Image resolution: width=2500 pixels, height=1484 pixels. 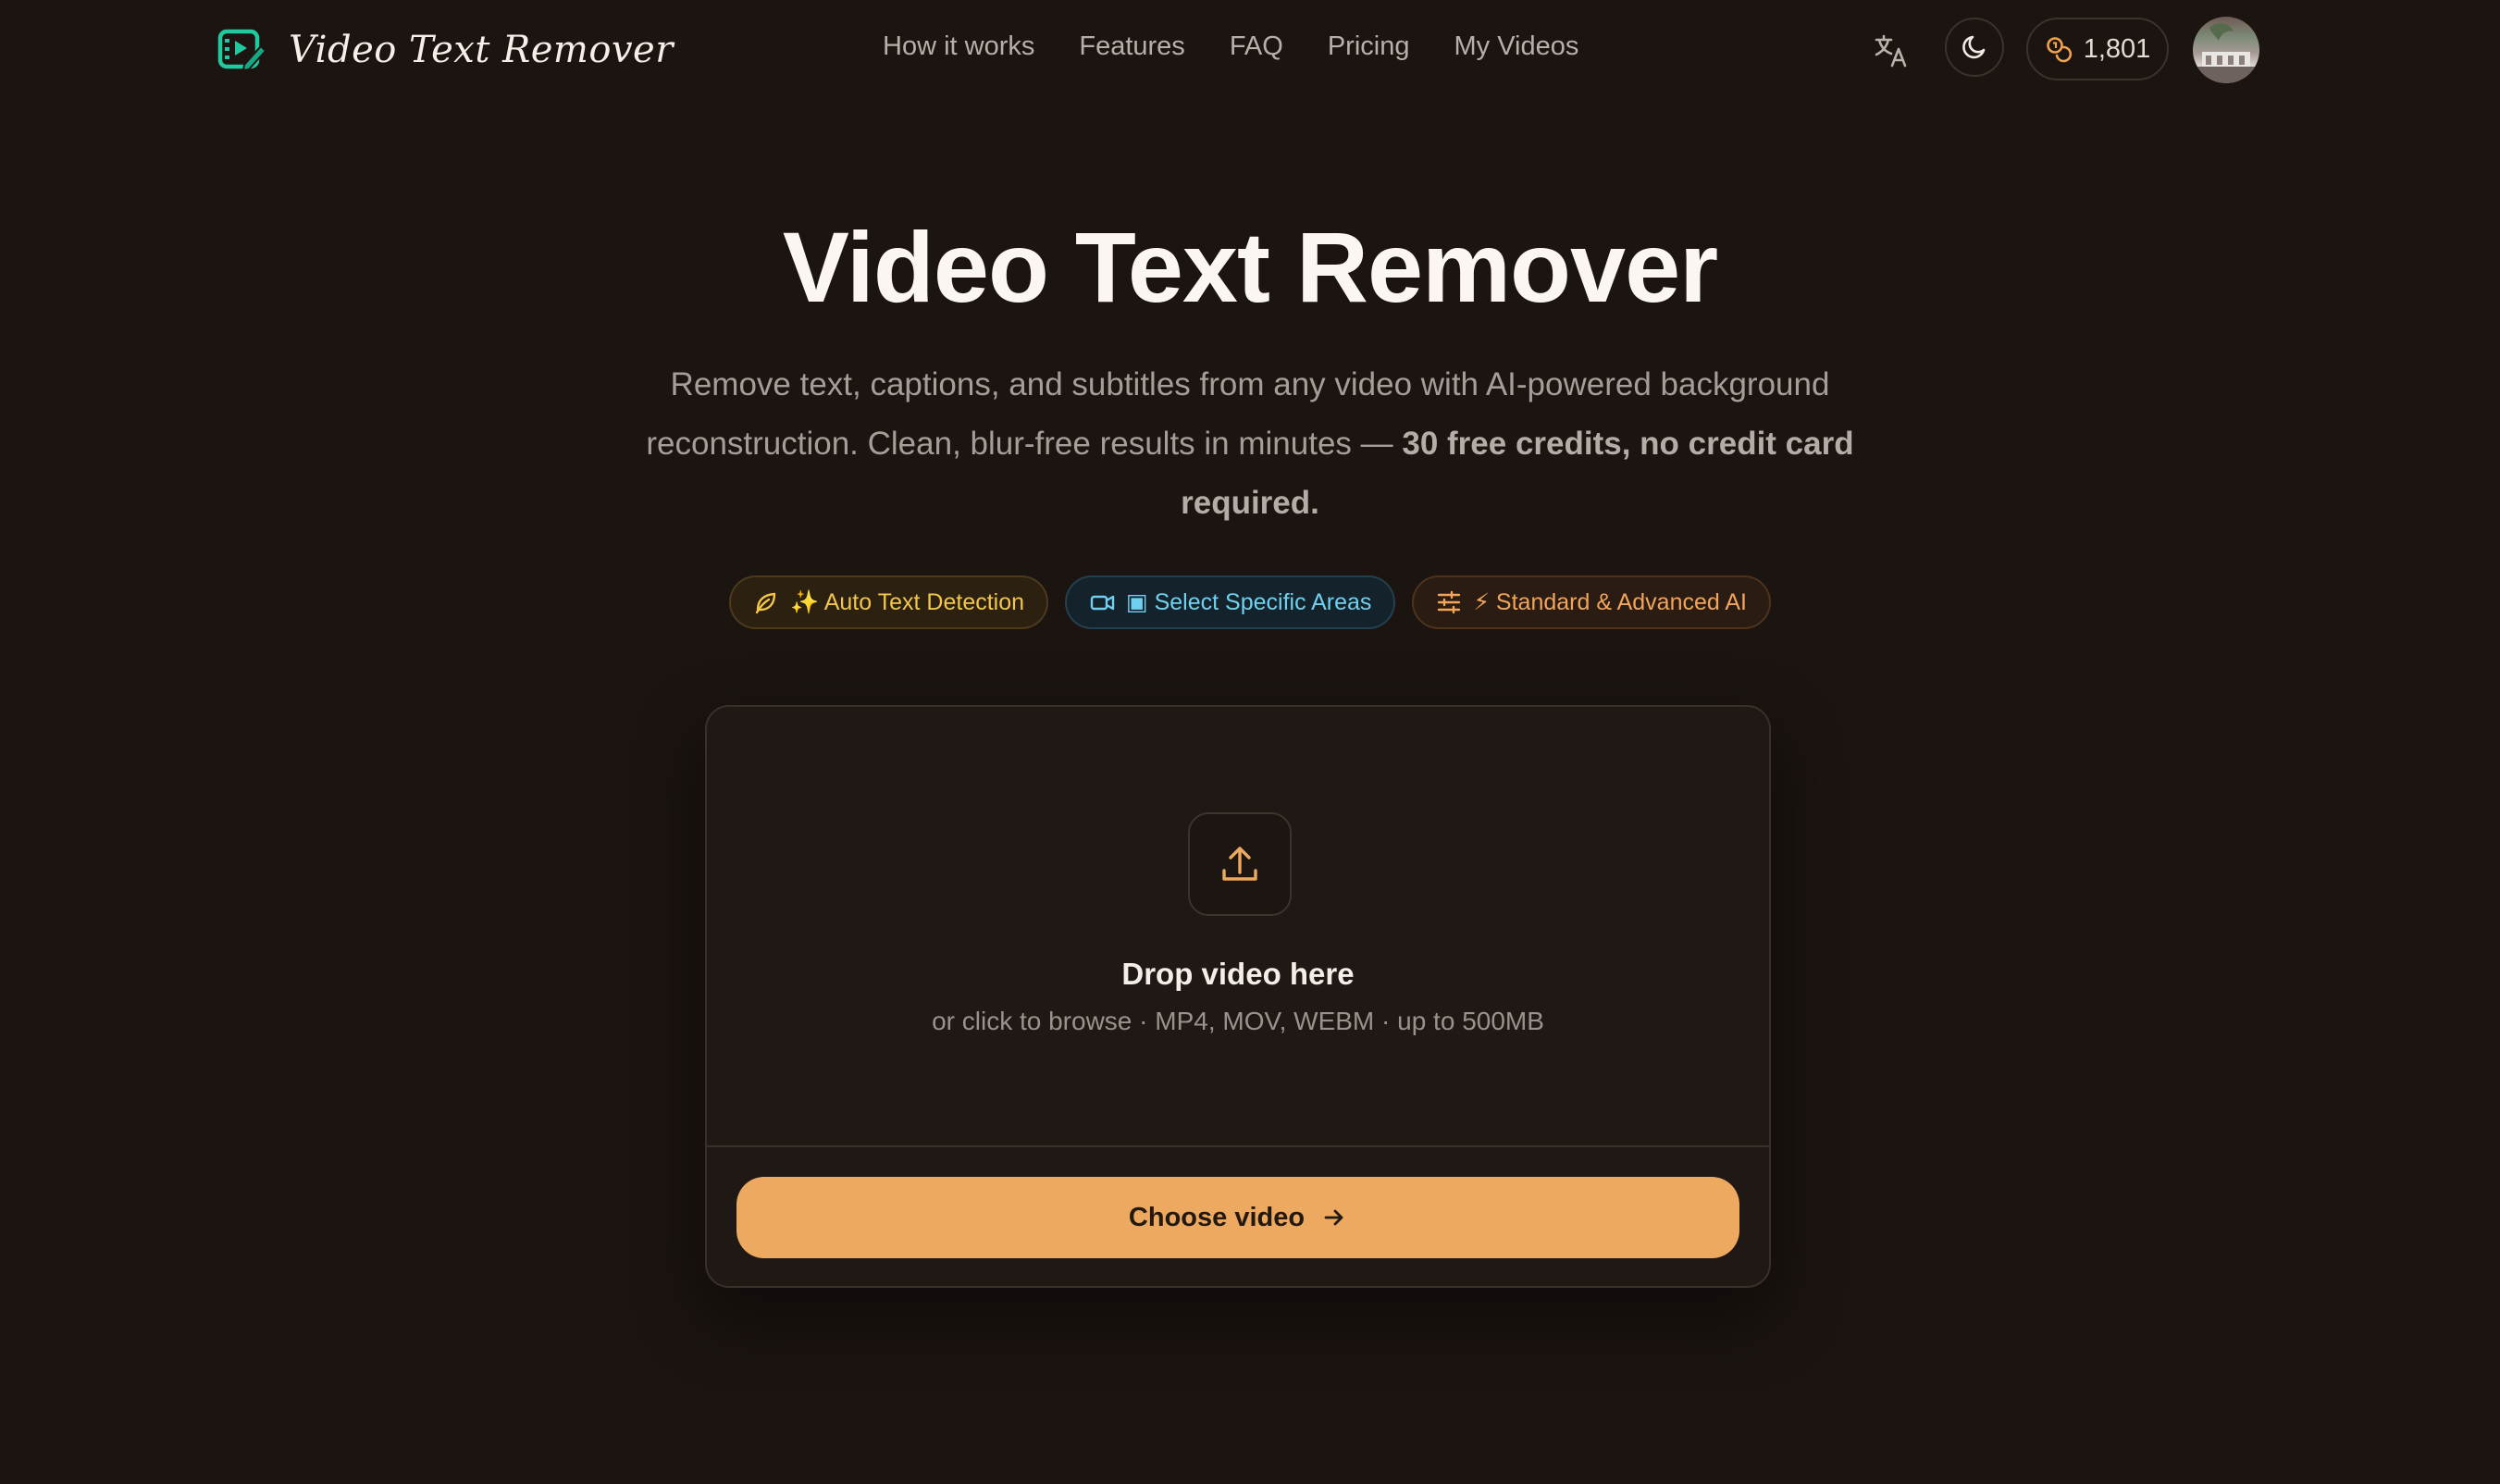 I want to click on video-camera-icon, so click(x=1102, y=603).